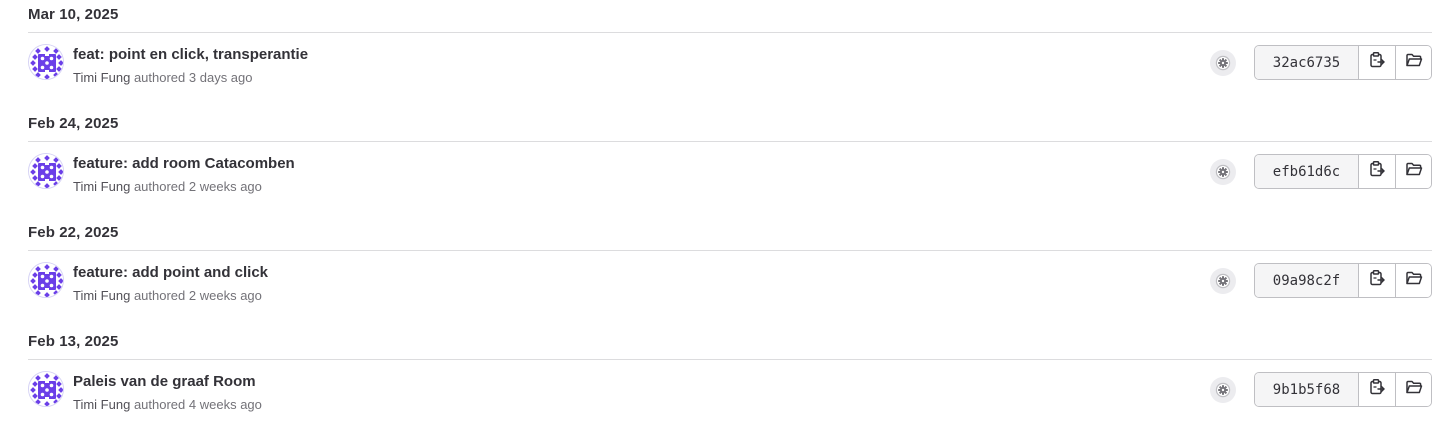 The height and width of the screenshot is (444, 1447). I want to click on commit-meta: Timi Fung authored 3 days ago, so click(163, 77).